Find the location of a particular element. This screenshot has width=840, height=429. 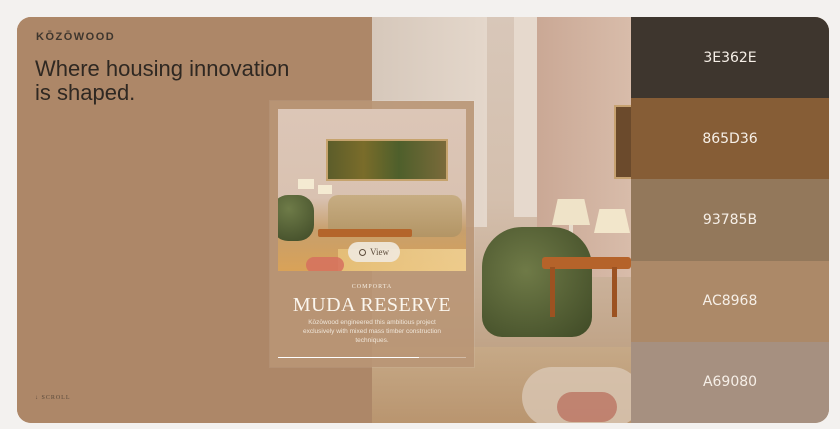

view-button-label: View is located at coordinates (379, 252).